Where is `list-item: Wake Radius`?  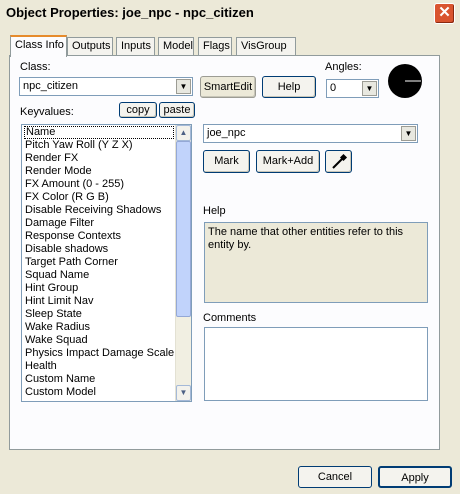 list-item: Wake Radius is located at coordinates (99, 327).